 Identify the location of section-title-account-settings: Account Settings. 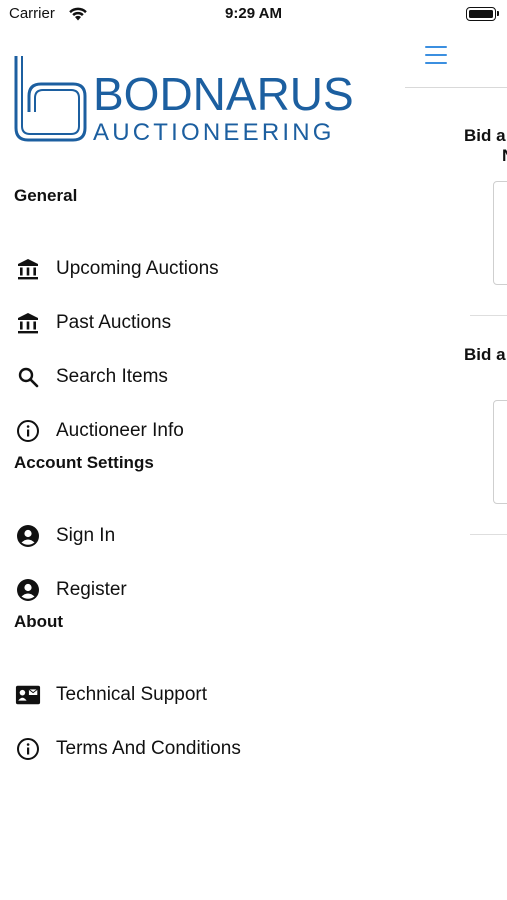
(84, 462).